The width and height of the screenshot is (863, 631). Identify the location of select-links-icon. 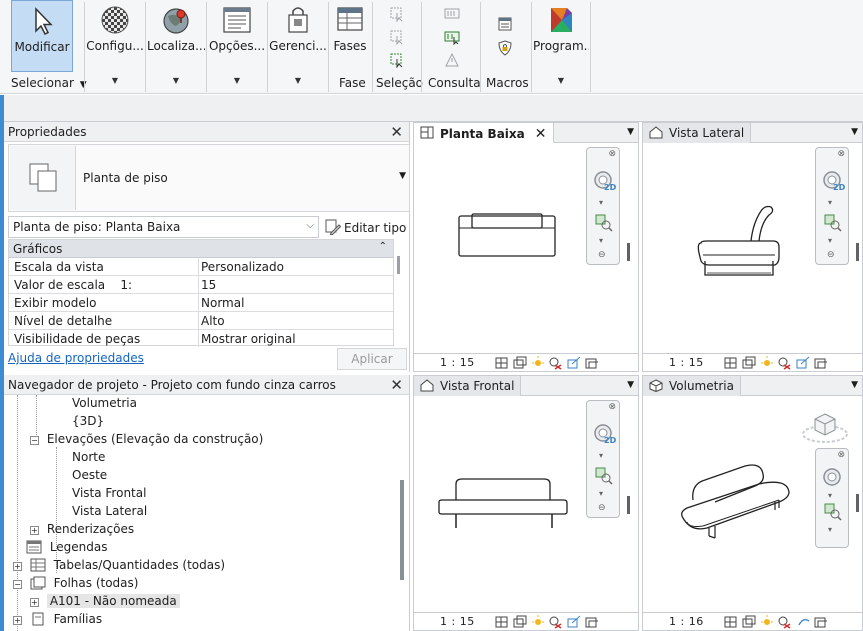
(397, 14).